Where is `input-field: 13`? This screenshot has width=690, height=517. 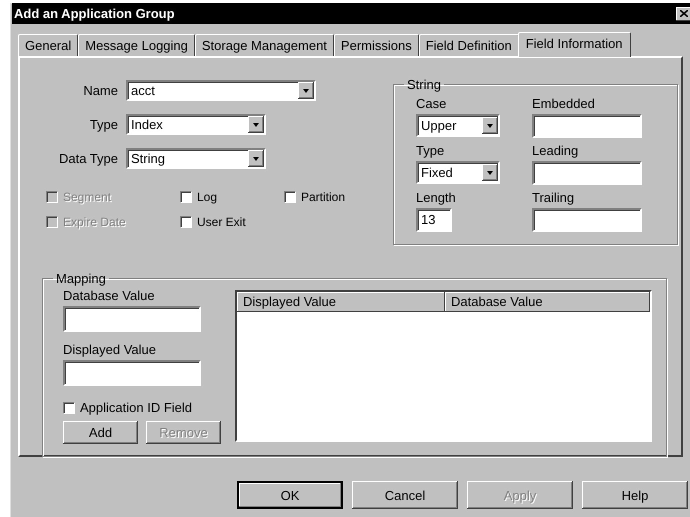
input-field: 13 is located at coordinates (434, 220).